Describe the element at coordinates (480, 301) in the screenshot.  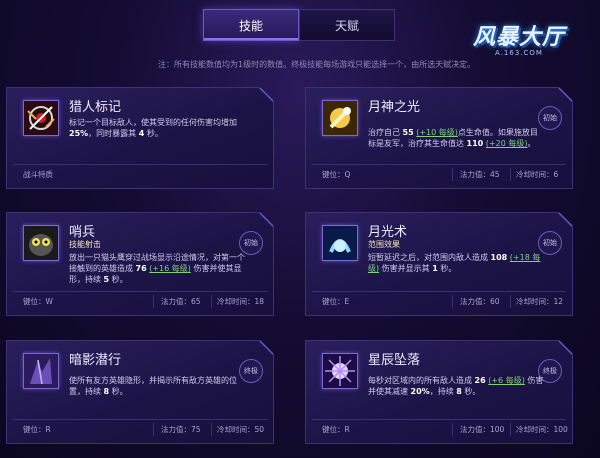
I see `mana-cost: 法力值：60` at that location.